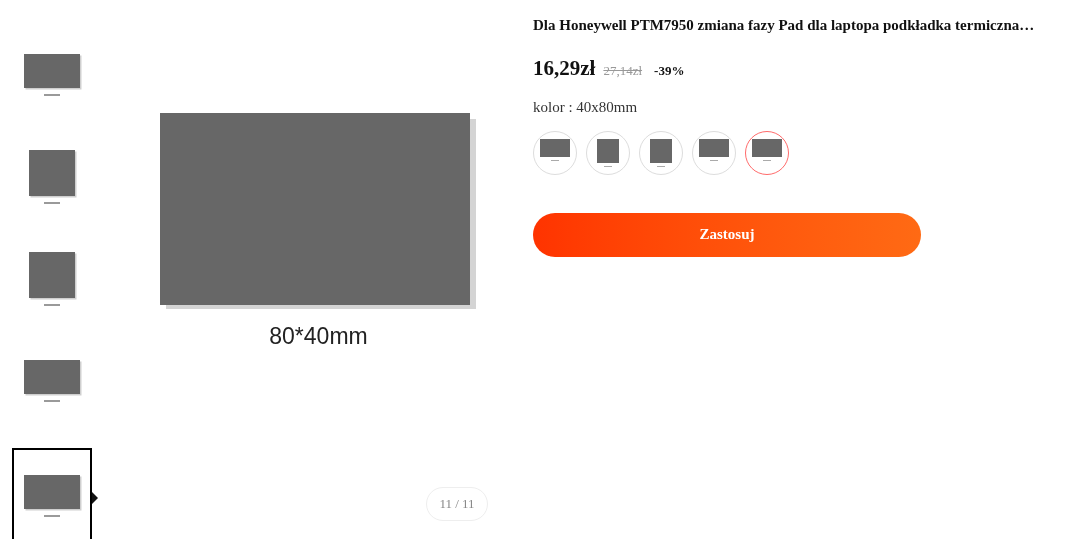 Image resolution: width=1065 pixels, height=539 pixels. Describe the element at coordinates (52, 493) in the screenshot. I see `thumbnail` at that location.